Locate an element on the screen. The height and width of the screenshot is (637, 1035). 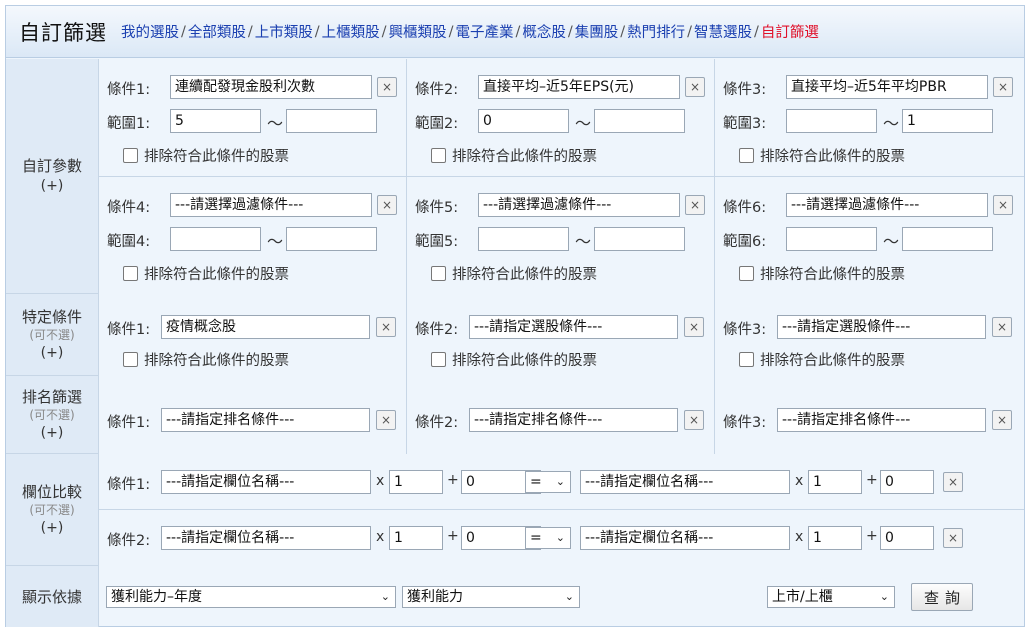
nav-all-sectors: 全部類股 is located at coordinates (217, 31).